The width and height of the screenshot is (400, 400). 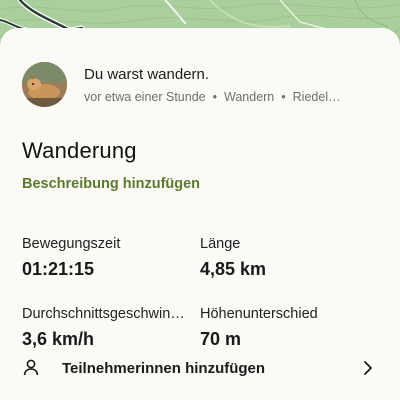 What do you see at coordinates (79, 151) in the screenshot?
I see `activity-title: Wanderung` at bounding box center [79, 151].